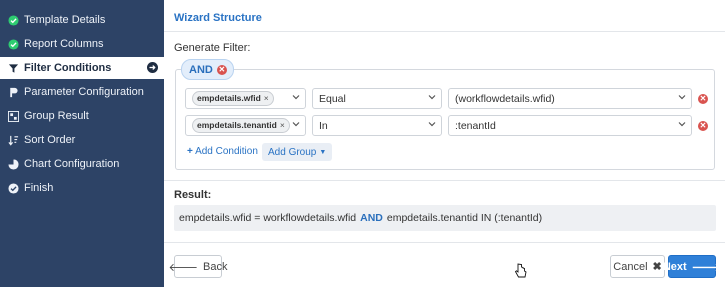 The image size is (725, 287). What do you see at coordinates (268, 218) in the screenshot?
I see `result-part-1: empdetails.wfid = workflowdetails.wfid` at bounding box center [268, 218].